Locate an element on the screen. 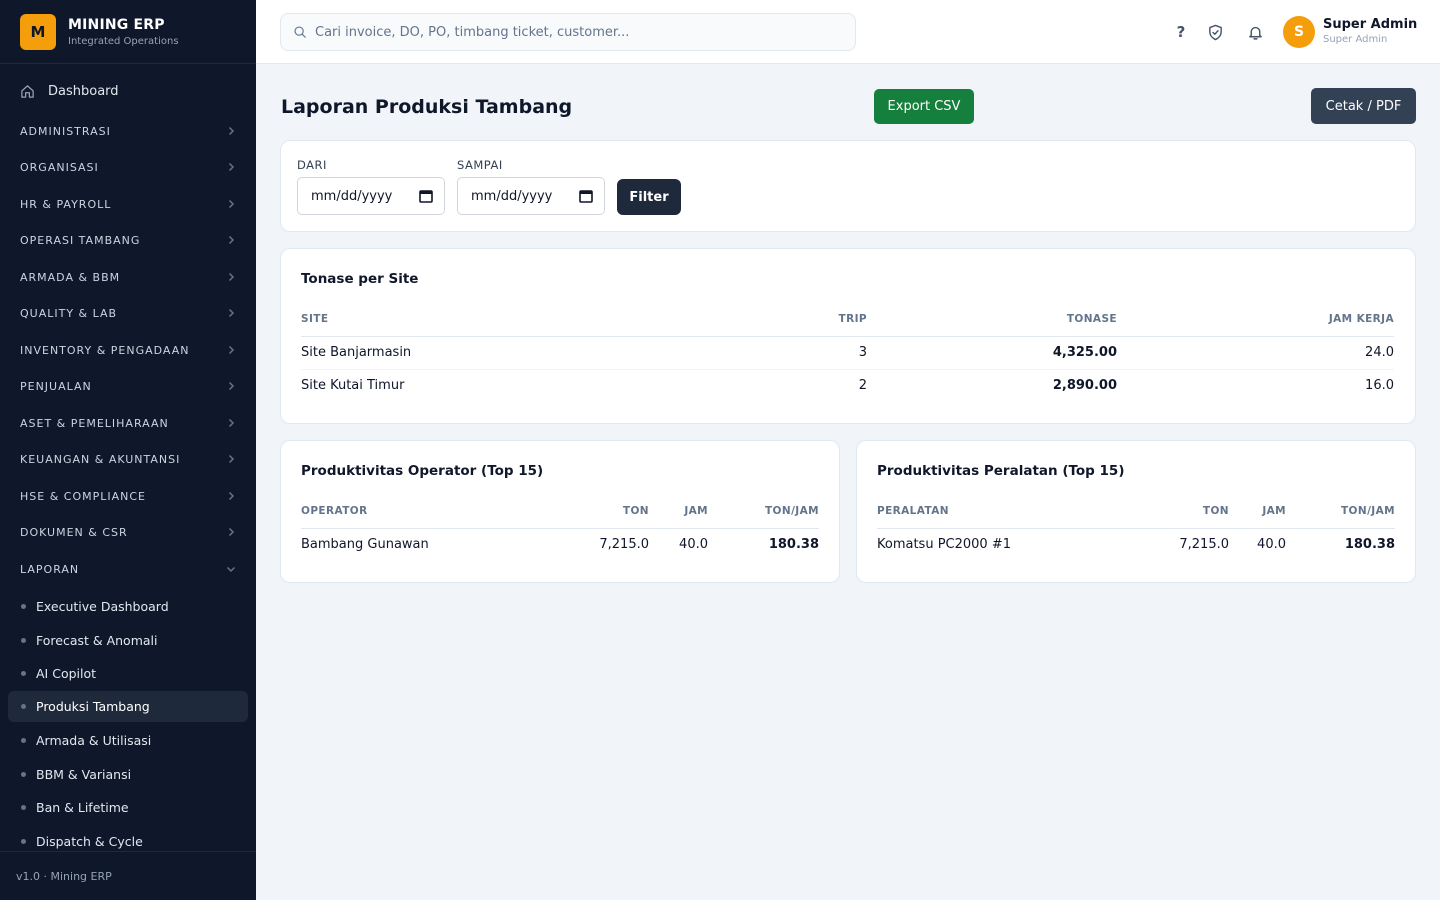 The width and height of the screenshot is (1440, 900). sidebar-group-dokumen-csr: DOKUMEN & CSR is located at coordinates (128, 532).